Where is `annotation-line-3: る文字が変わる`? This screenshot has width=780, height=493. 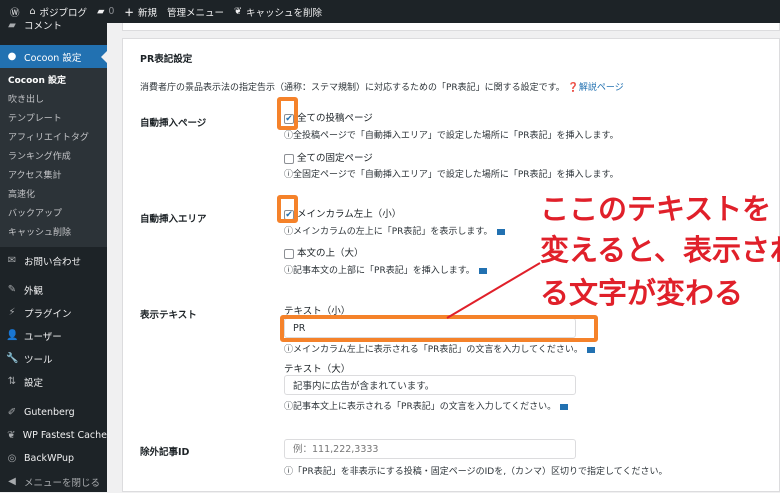
annotation-line-3: る文字が変わる is located at coordinates (642, 293).